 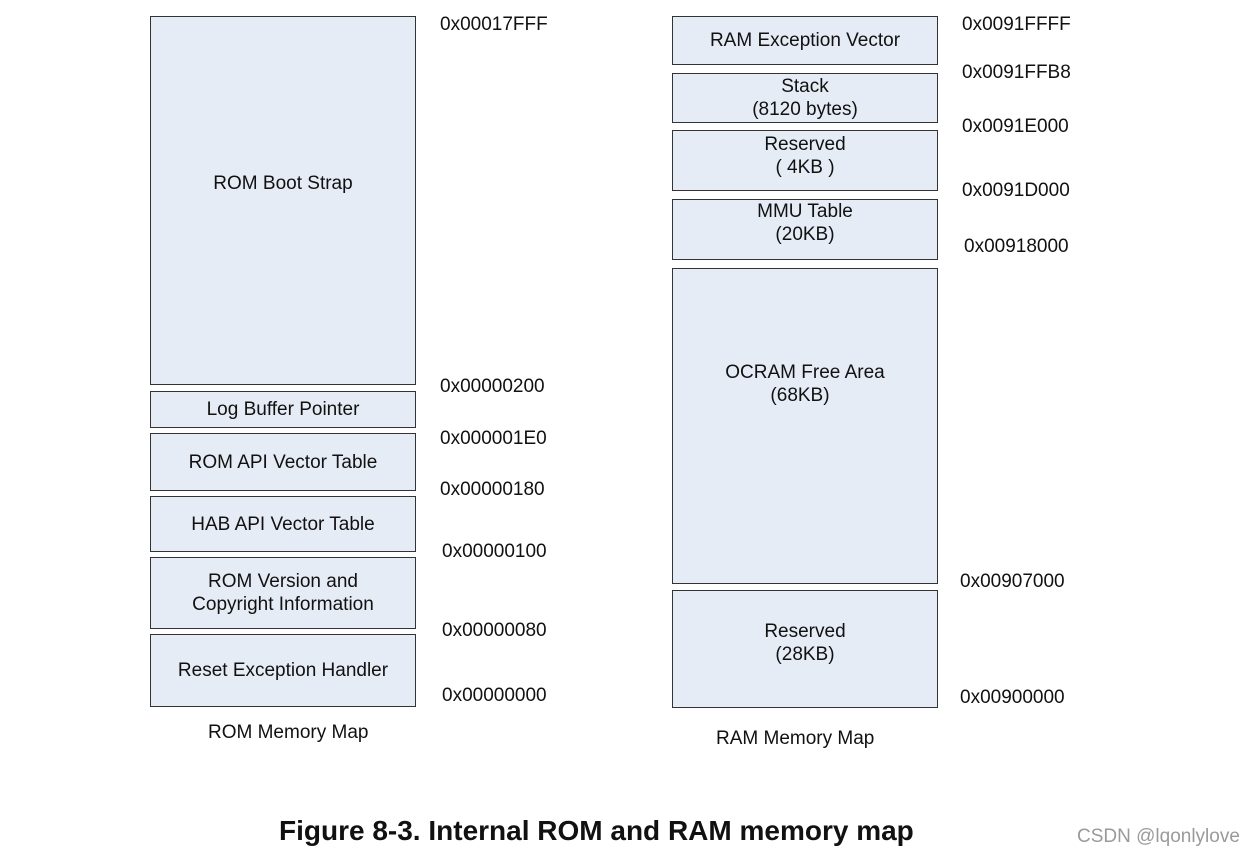 What do you see at coordinates (494, 630) in the screenshot?
I see `rom-address-label: 0x00000080` at bounding box center [494, 630].